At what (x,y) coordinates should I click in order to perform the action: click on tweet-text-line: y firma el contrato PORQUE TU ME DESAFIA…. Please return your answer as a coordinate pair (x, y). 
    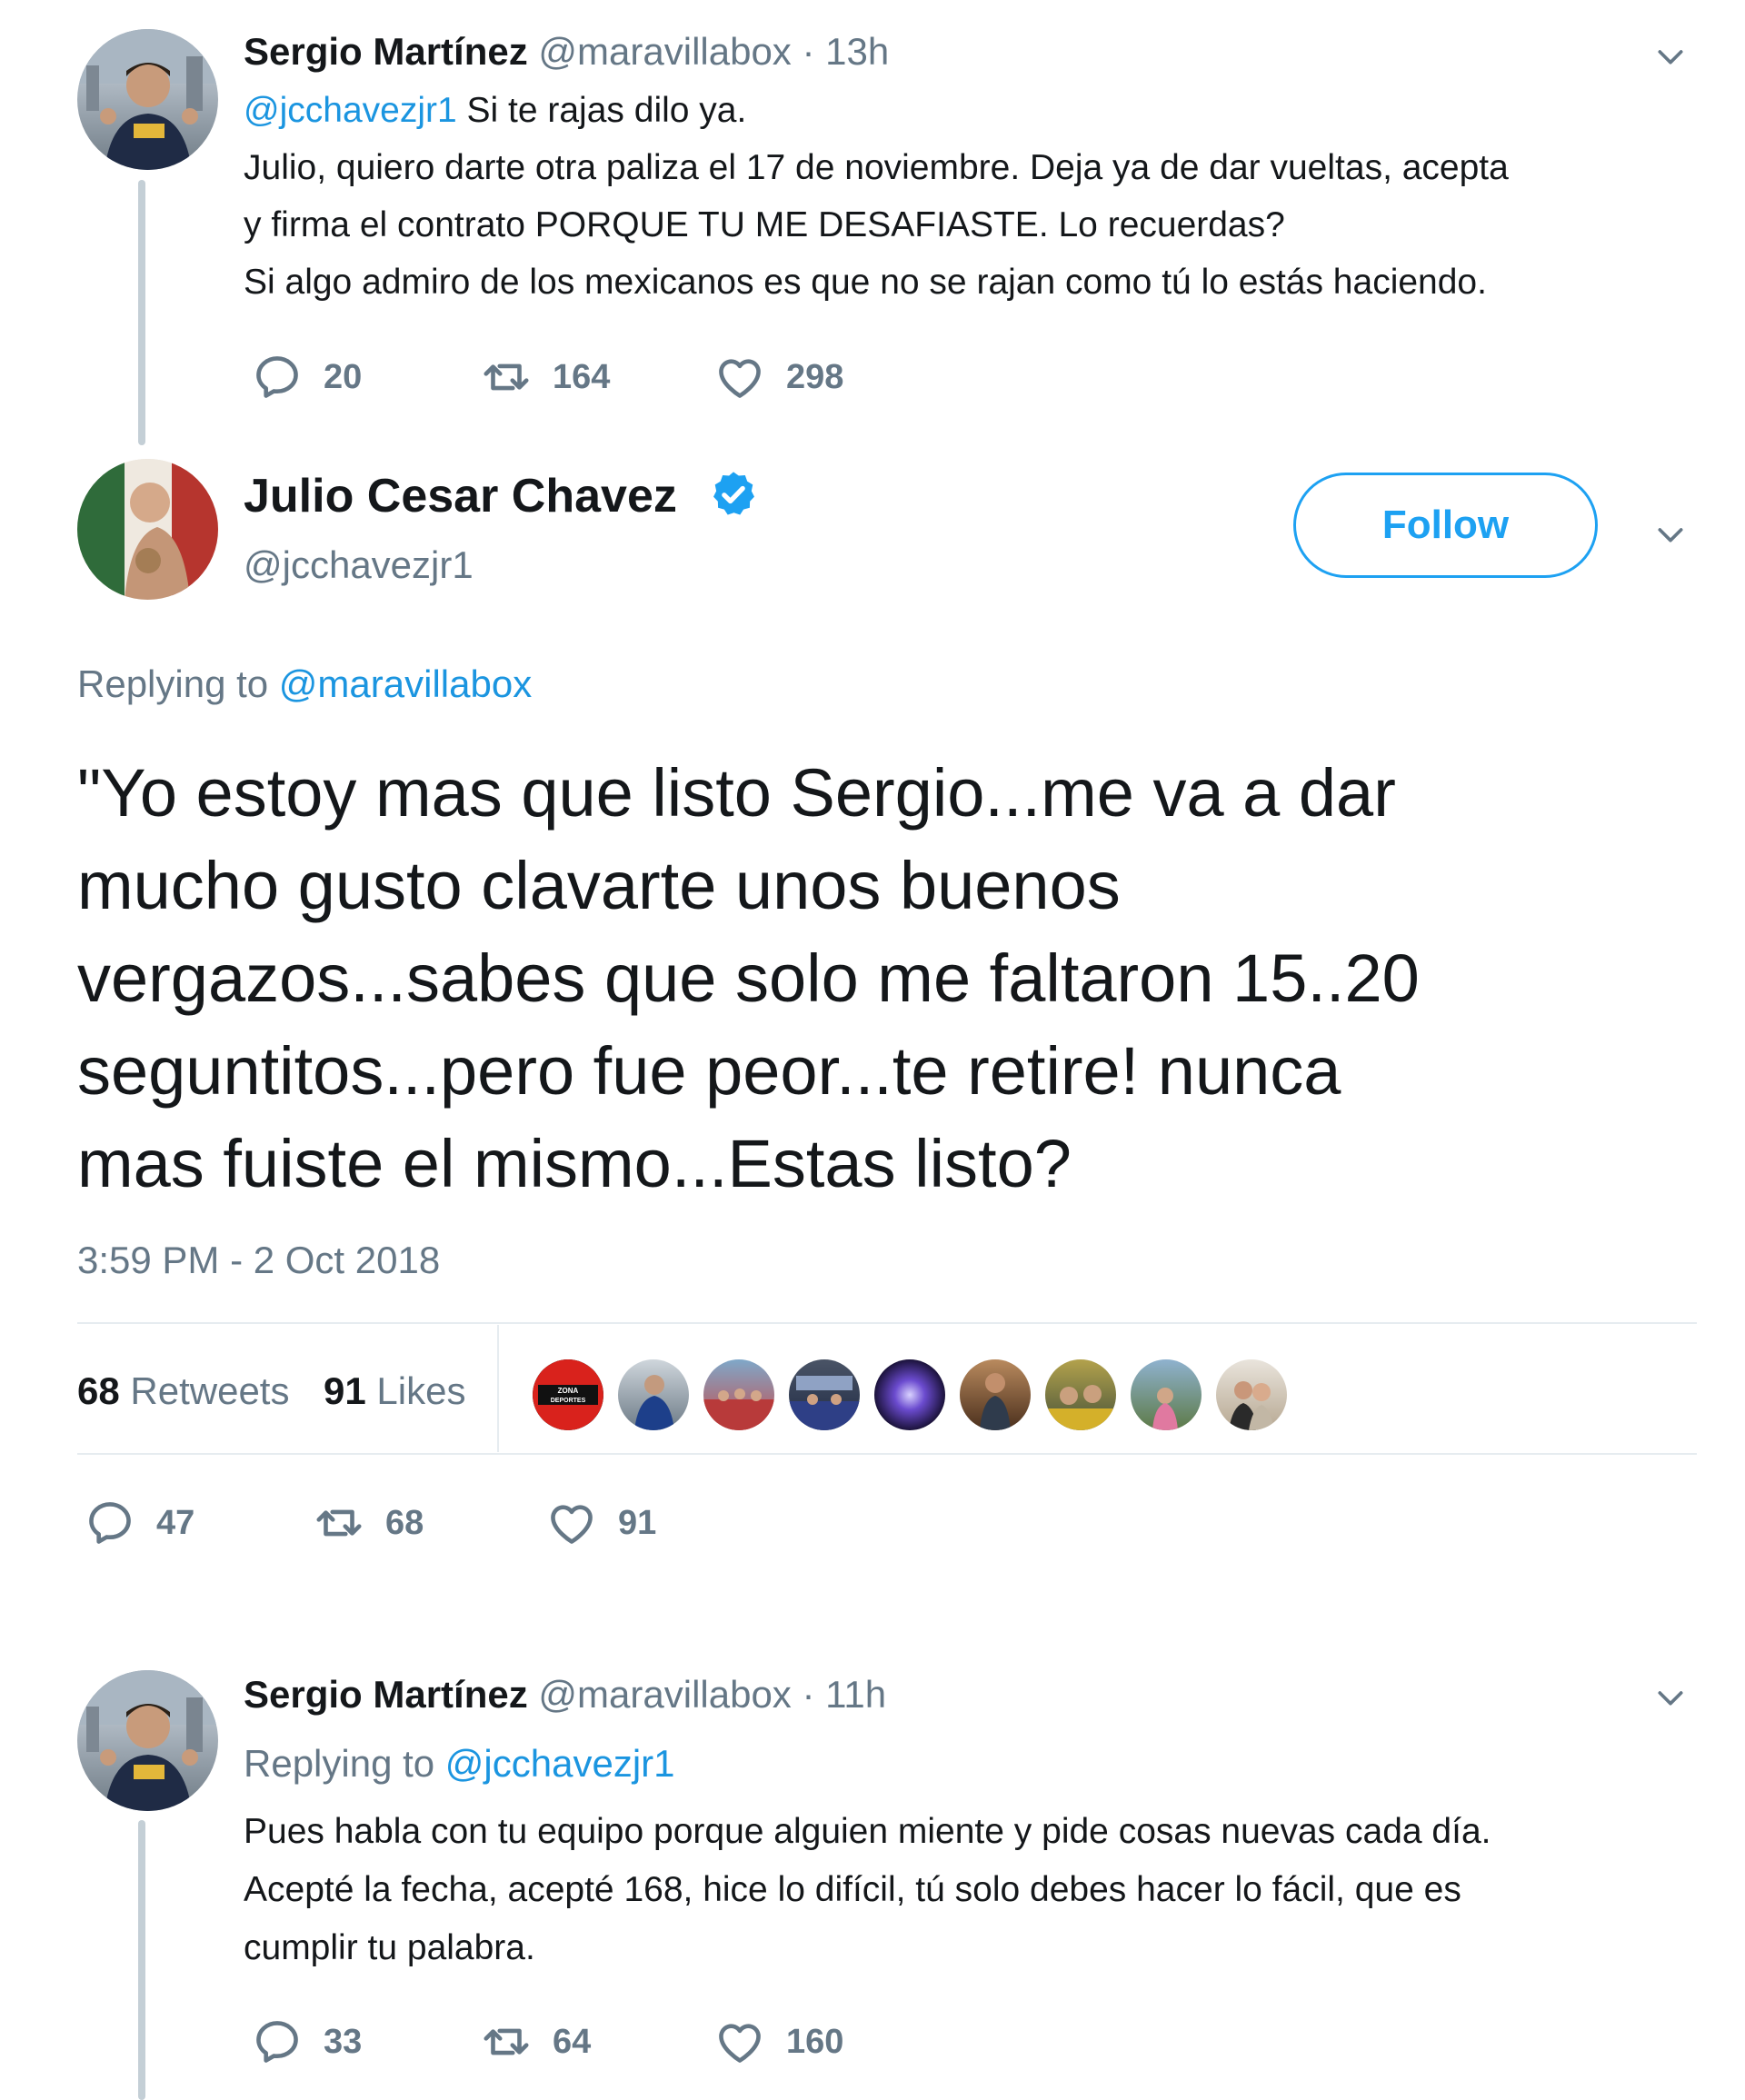
    Looking at the image, I should click on (764, 224).